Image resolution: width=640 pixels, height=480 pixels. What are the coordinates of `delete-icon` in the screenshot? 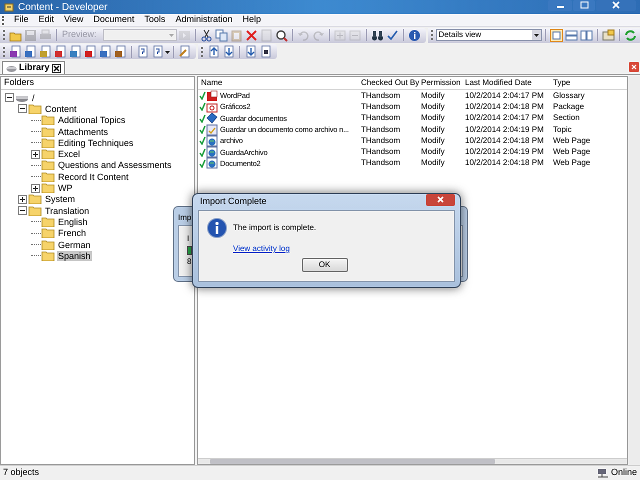 It's located at (251, 35).